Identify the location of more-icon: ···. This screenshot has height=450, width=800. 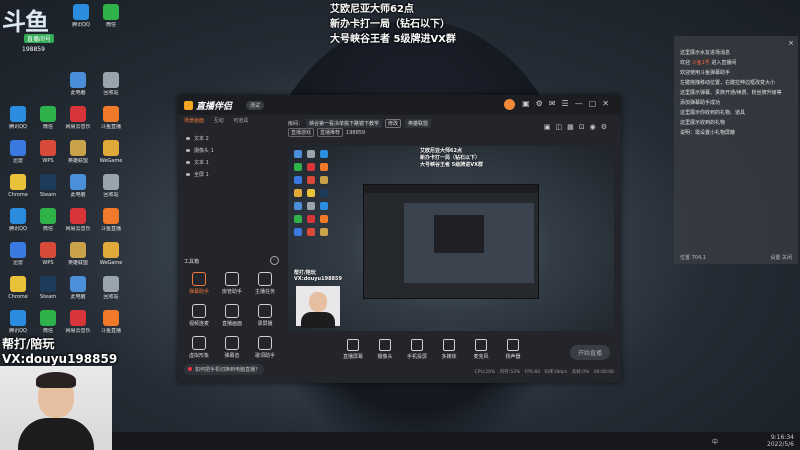
(274, 260).